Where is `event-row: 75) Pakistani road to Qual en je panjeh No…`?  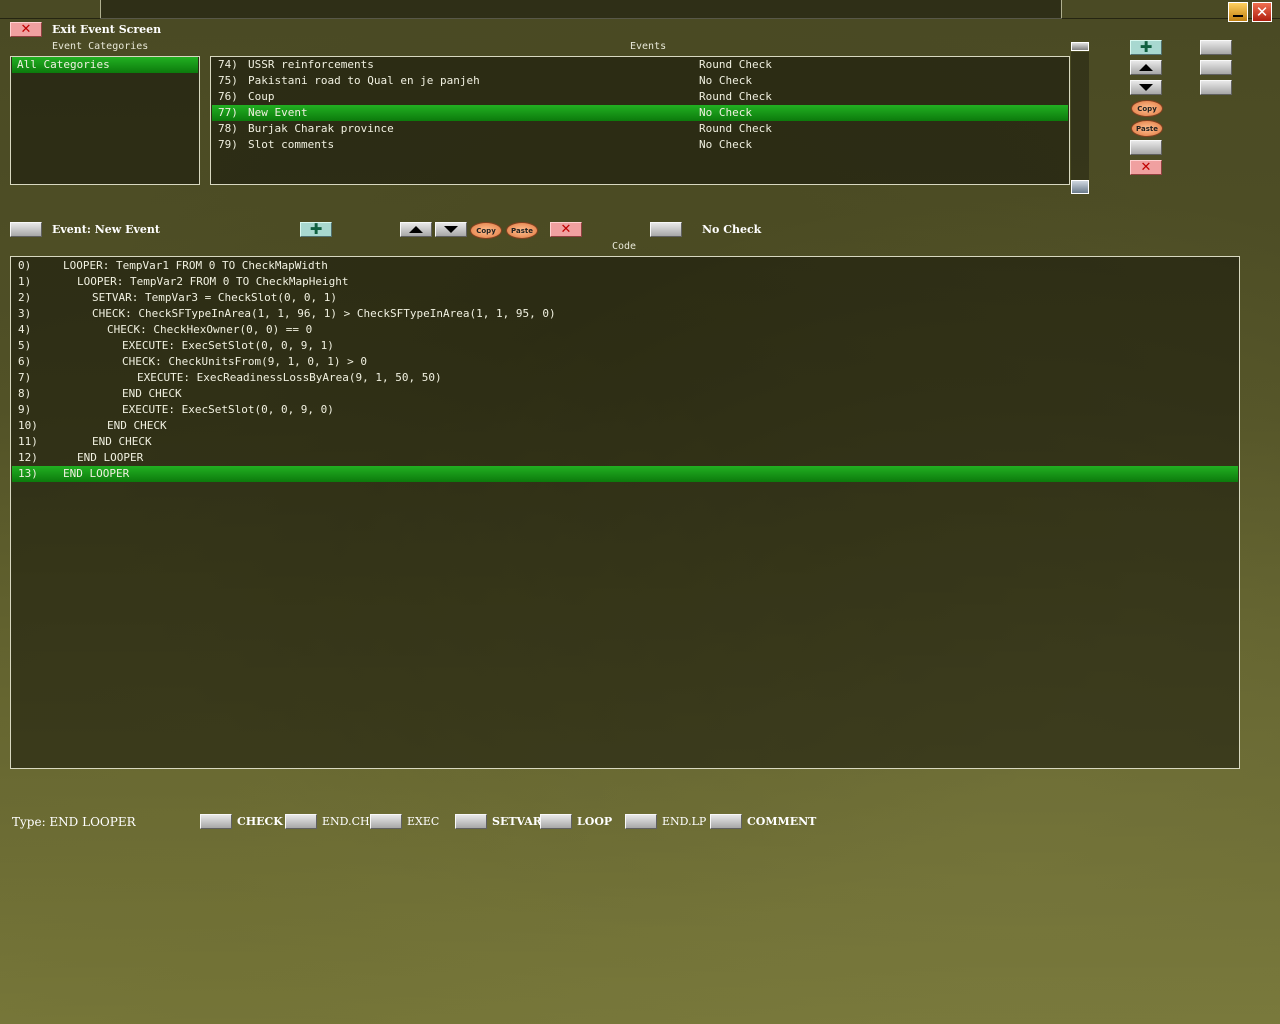
event-row: 75) Pakistani road to Qual en je panjeh No… is located at coordinates (640, 81).